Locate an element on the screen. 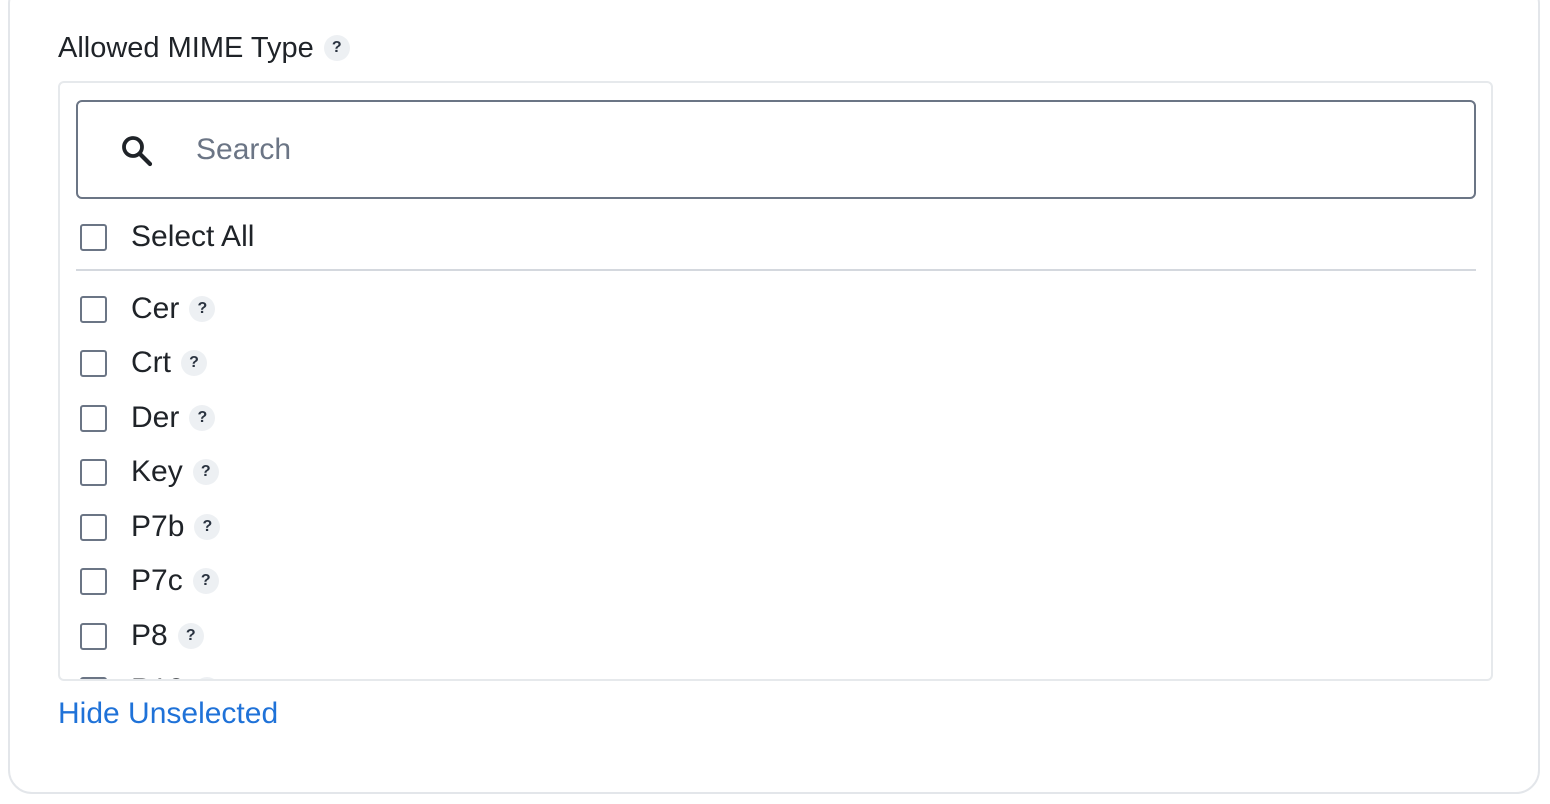  option-p7b: P7b ? is located at coordinates (150, 527).